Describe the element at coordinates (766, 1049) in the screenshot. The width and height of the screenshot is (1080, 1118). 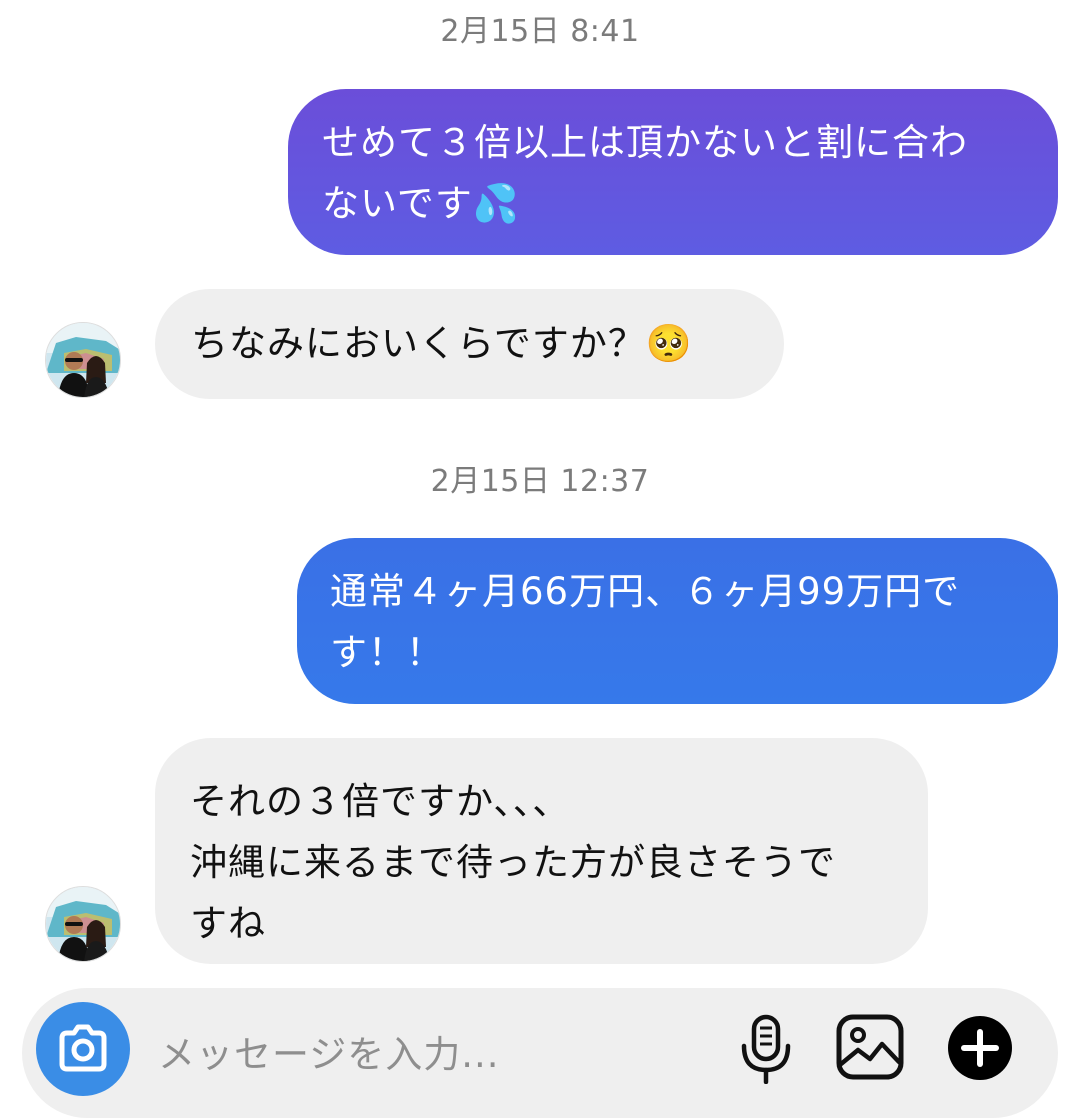
I see `microphone-icon` at that location.